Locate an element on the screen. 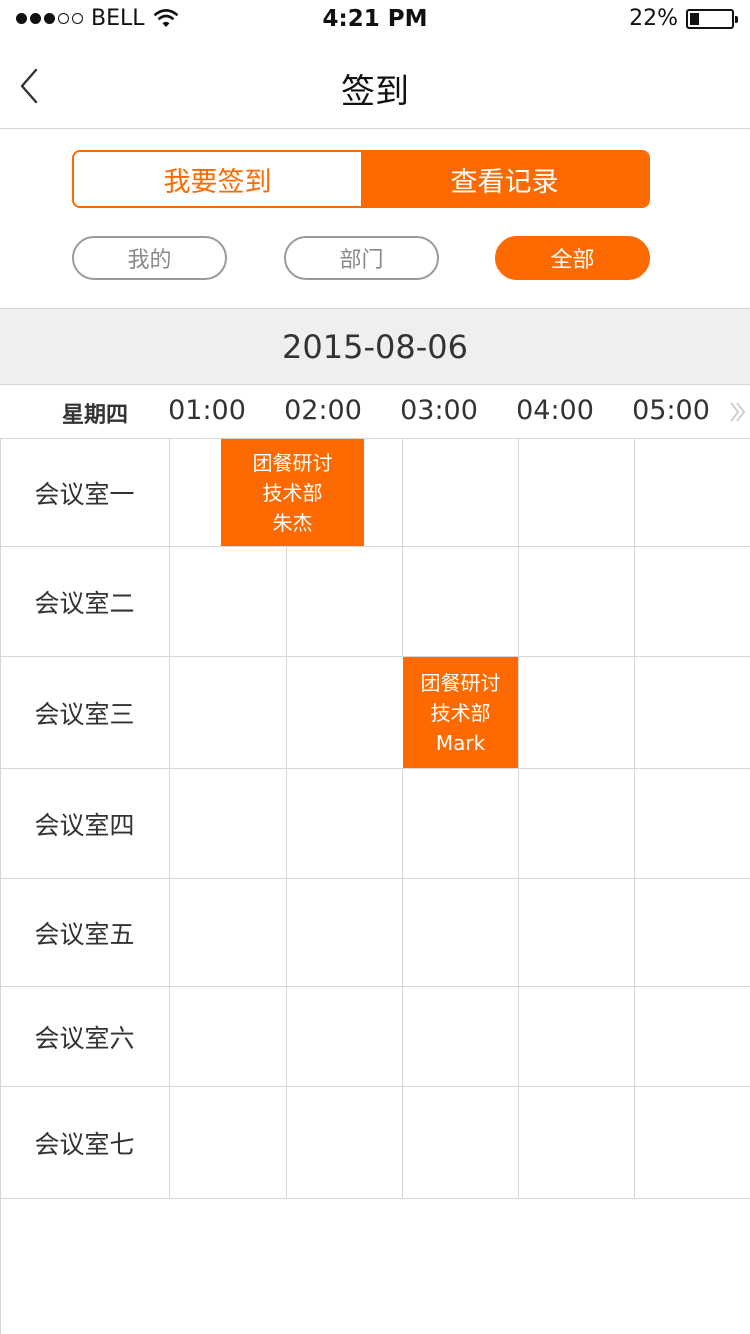 The height and width of the screenshot is (1334, 750). room-row: 会议室五 is located at coordinates (375, 933).